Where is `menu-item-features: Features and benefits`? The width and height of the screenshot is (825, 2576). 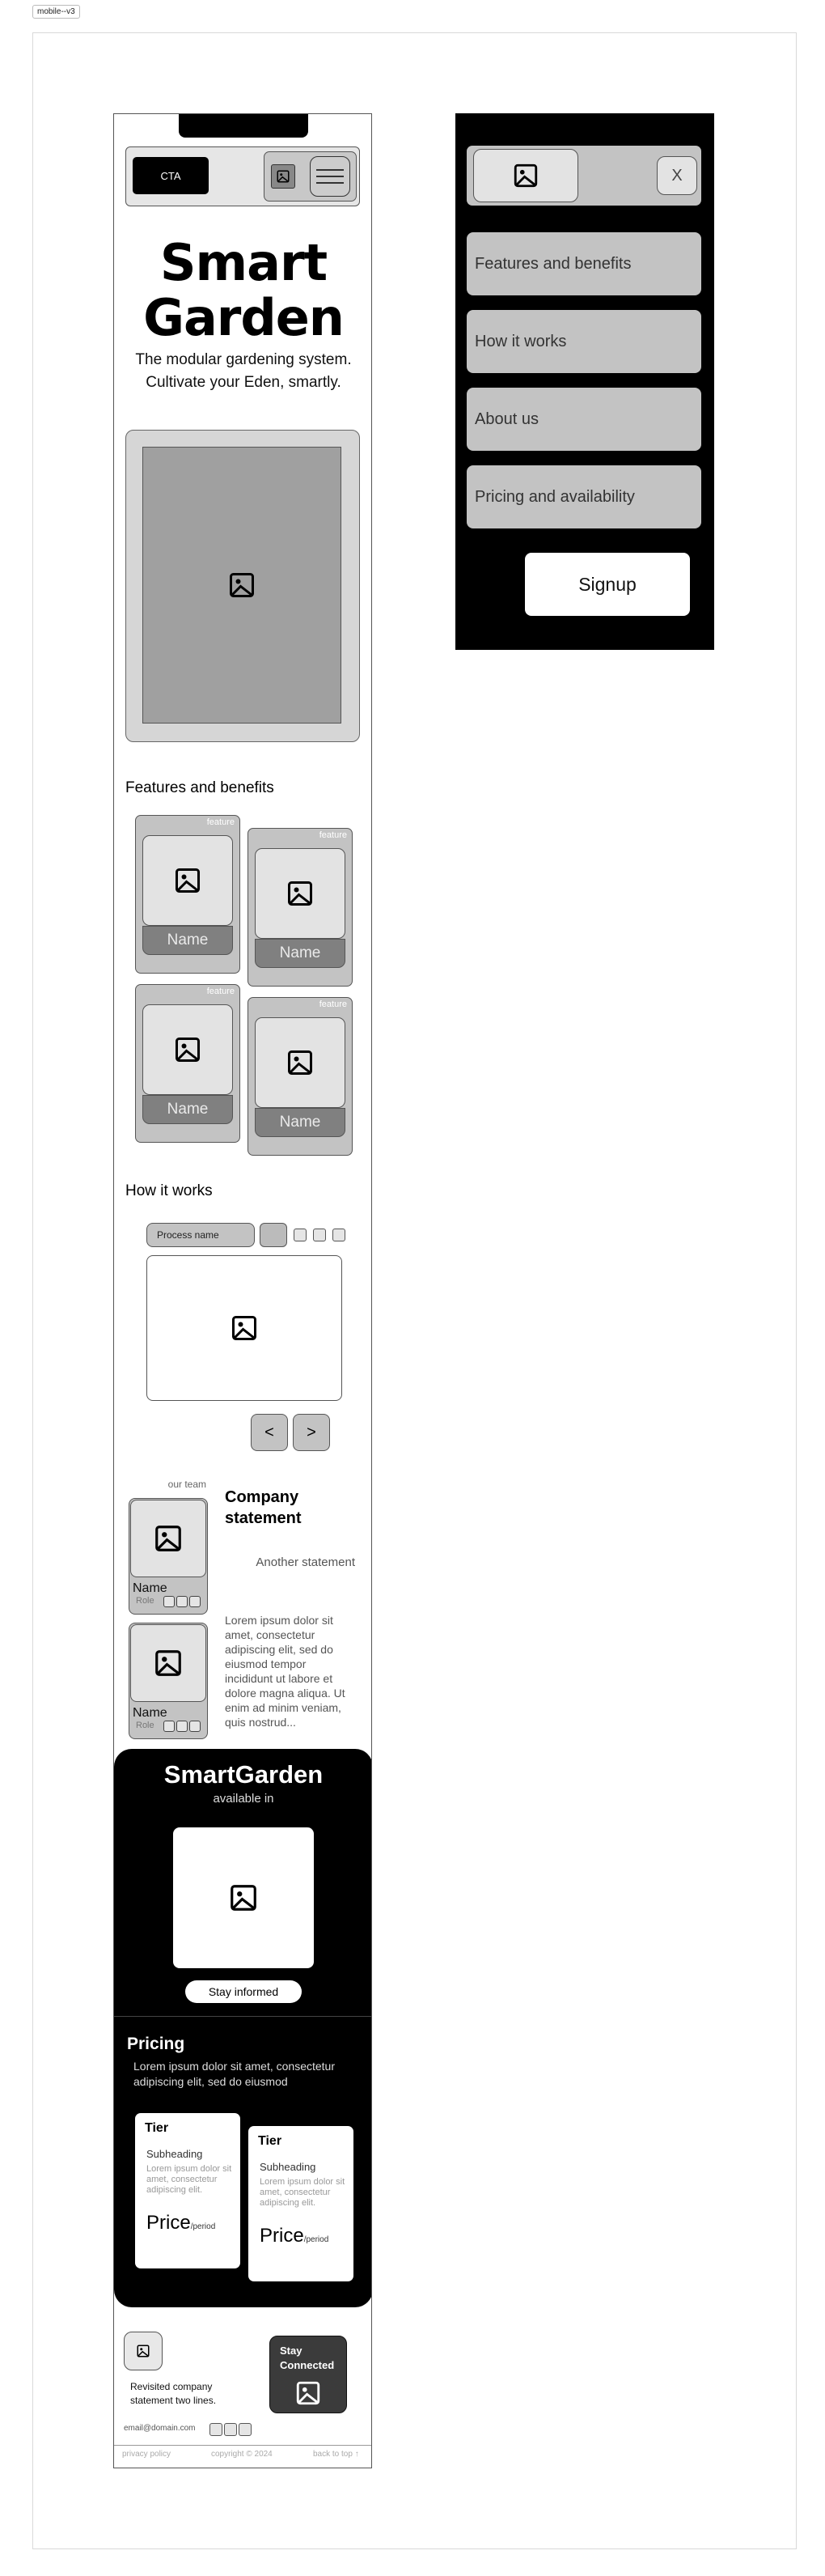 menu-item-features: Features and benefits is located at coordinates (584, 263).